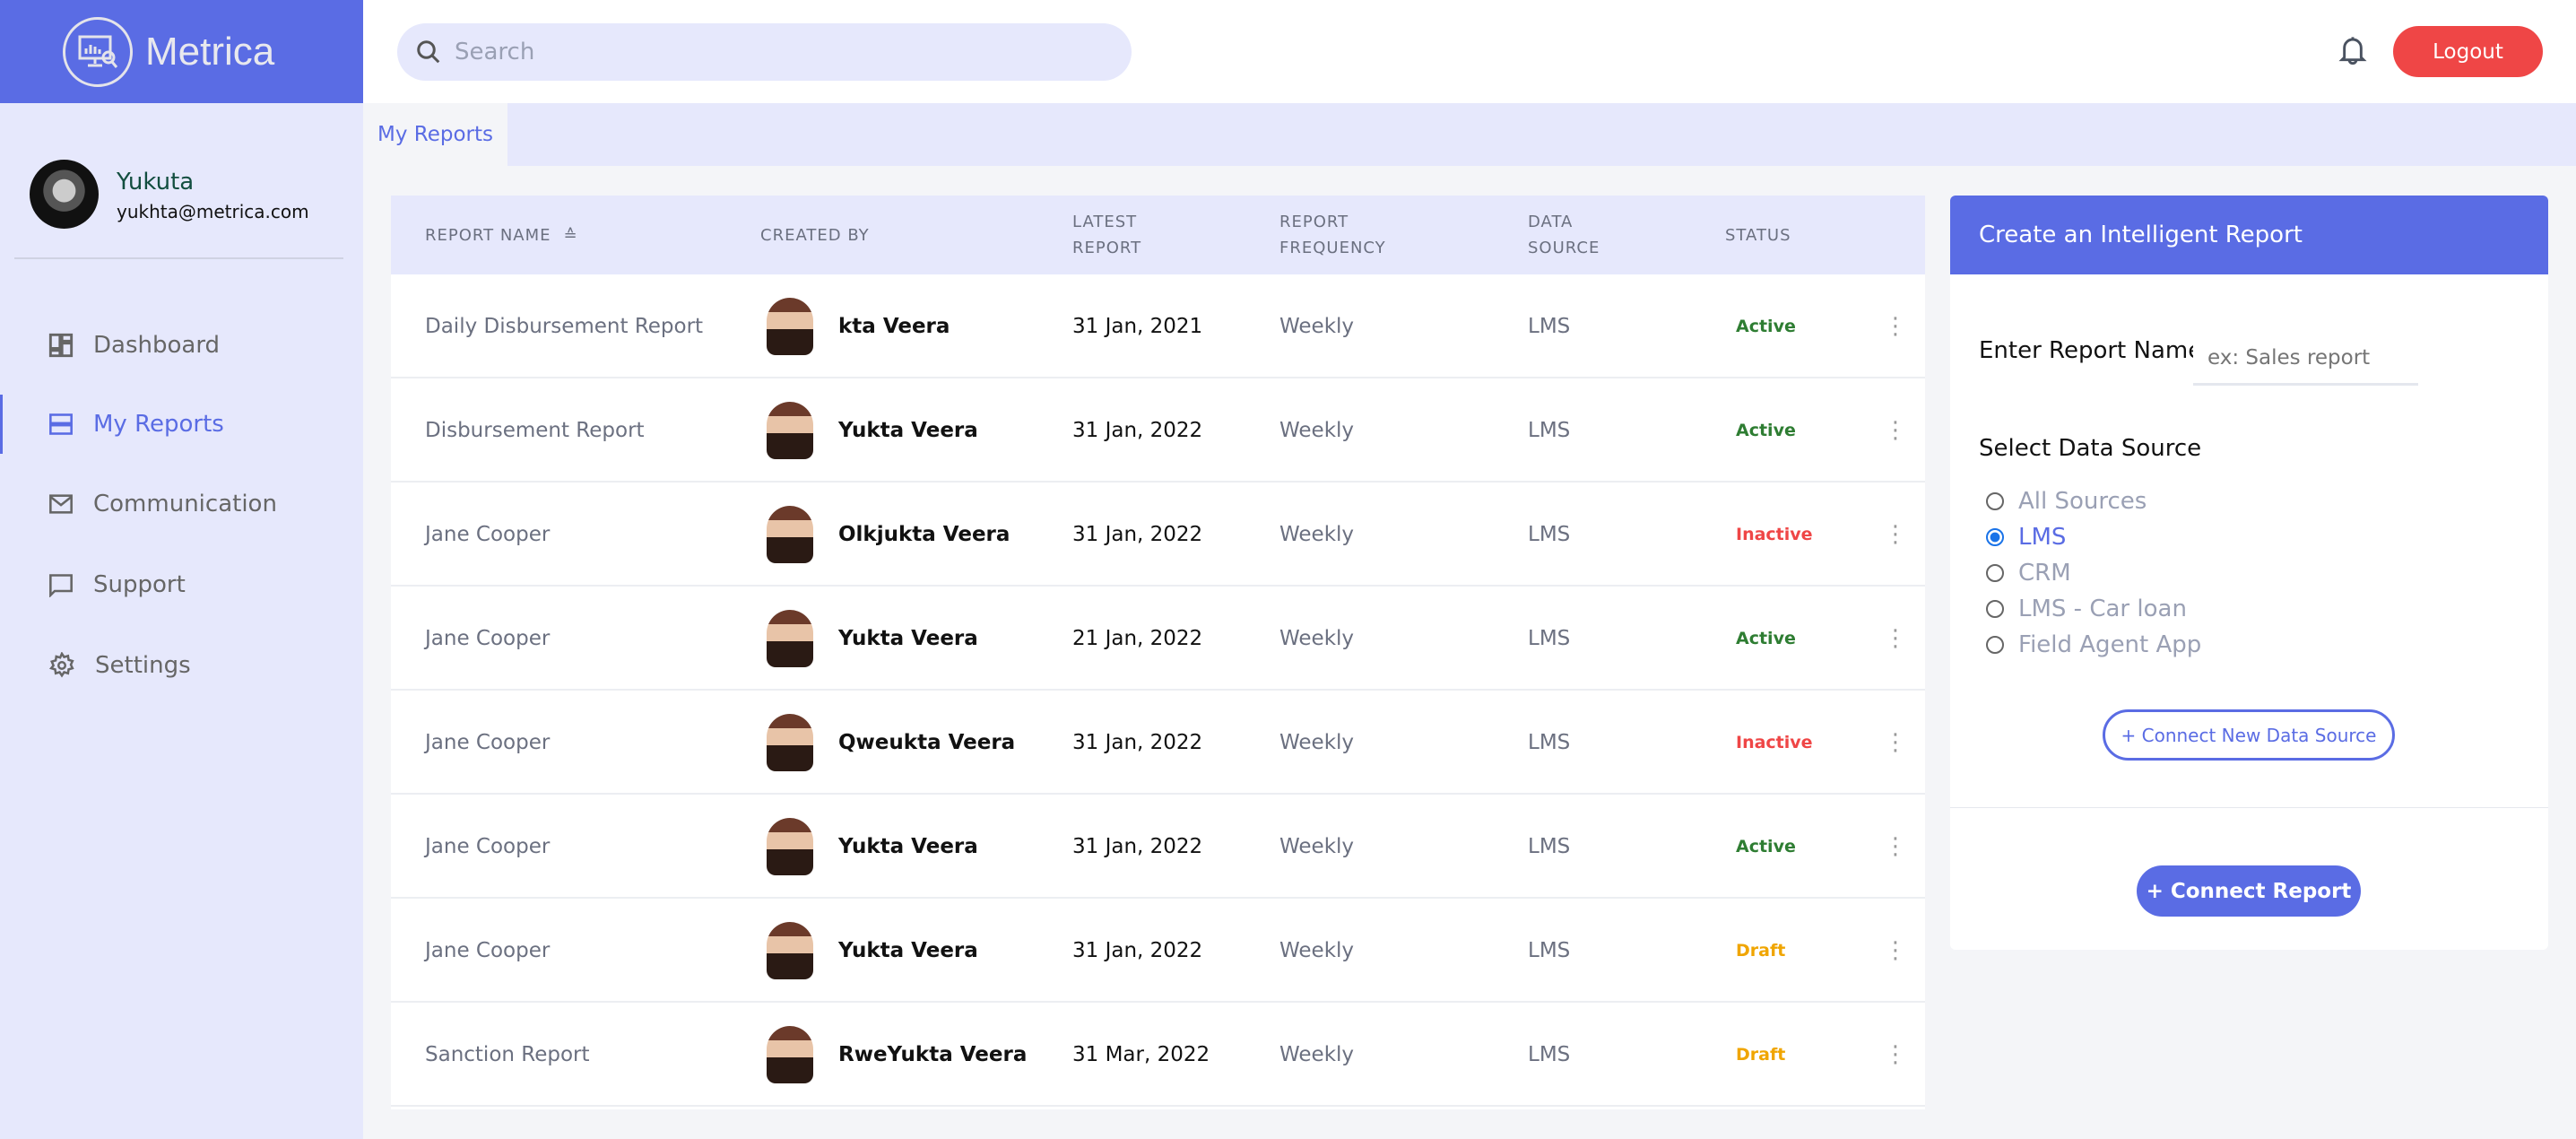 Image resolution: width=2576 pixels, height=1139 pixels. I want to click on sidebar-item-my-reports: My Reports, so click(181, 425).